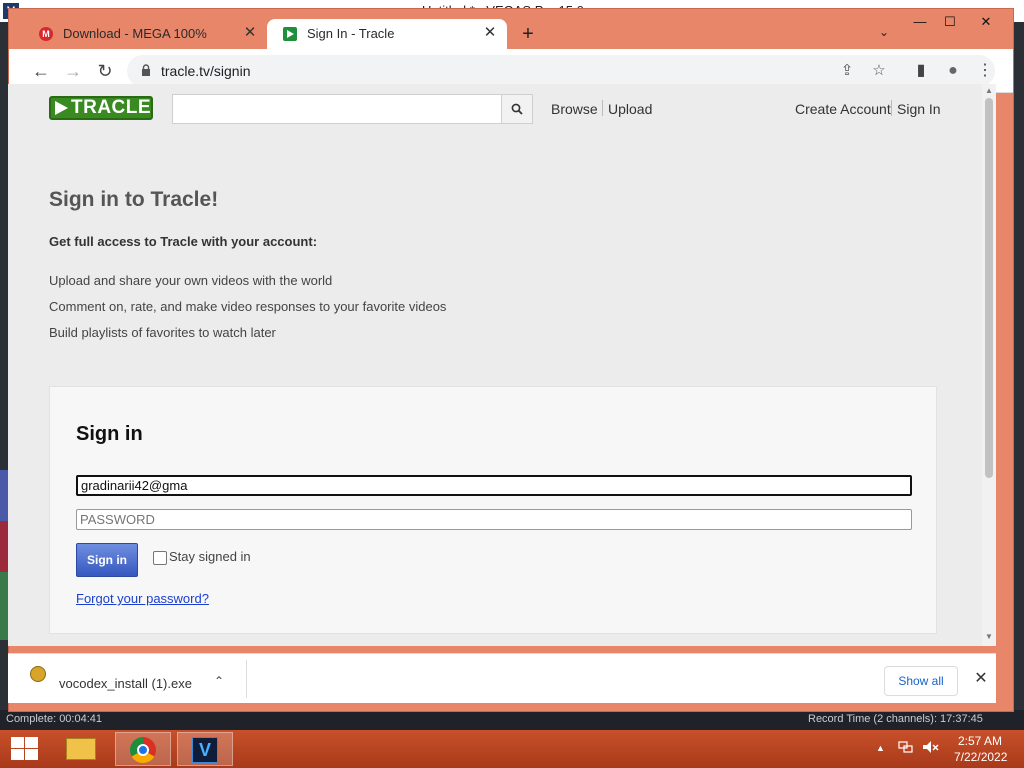  Describe the element at coordinates (843, 109) in the screenshot. I see `nav-create-account-link: Create Account` at that location.